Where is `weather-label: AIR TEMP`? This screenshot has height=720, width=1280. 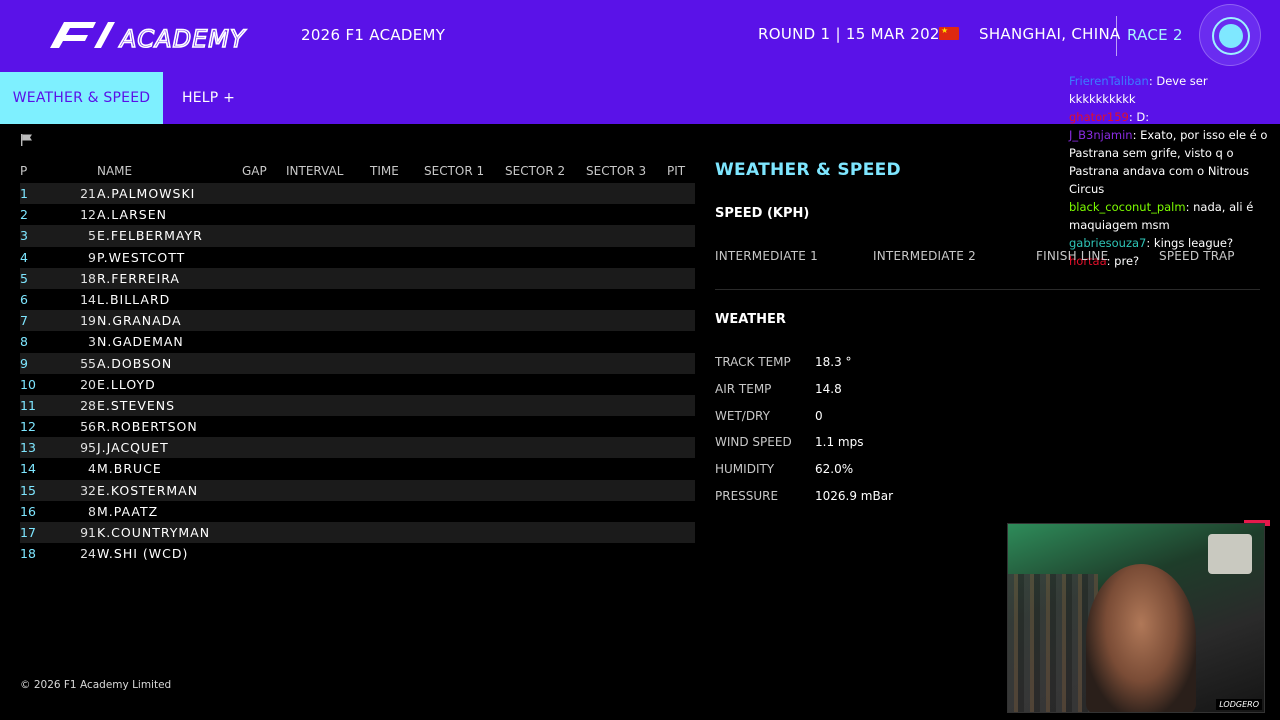 weather-label: AIR TEMP is located at coordinates (743, 389).